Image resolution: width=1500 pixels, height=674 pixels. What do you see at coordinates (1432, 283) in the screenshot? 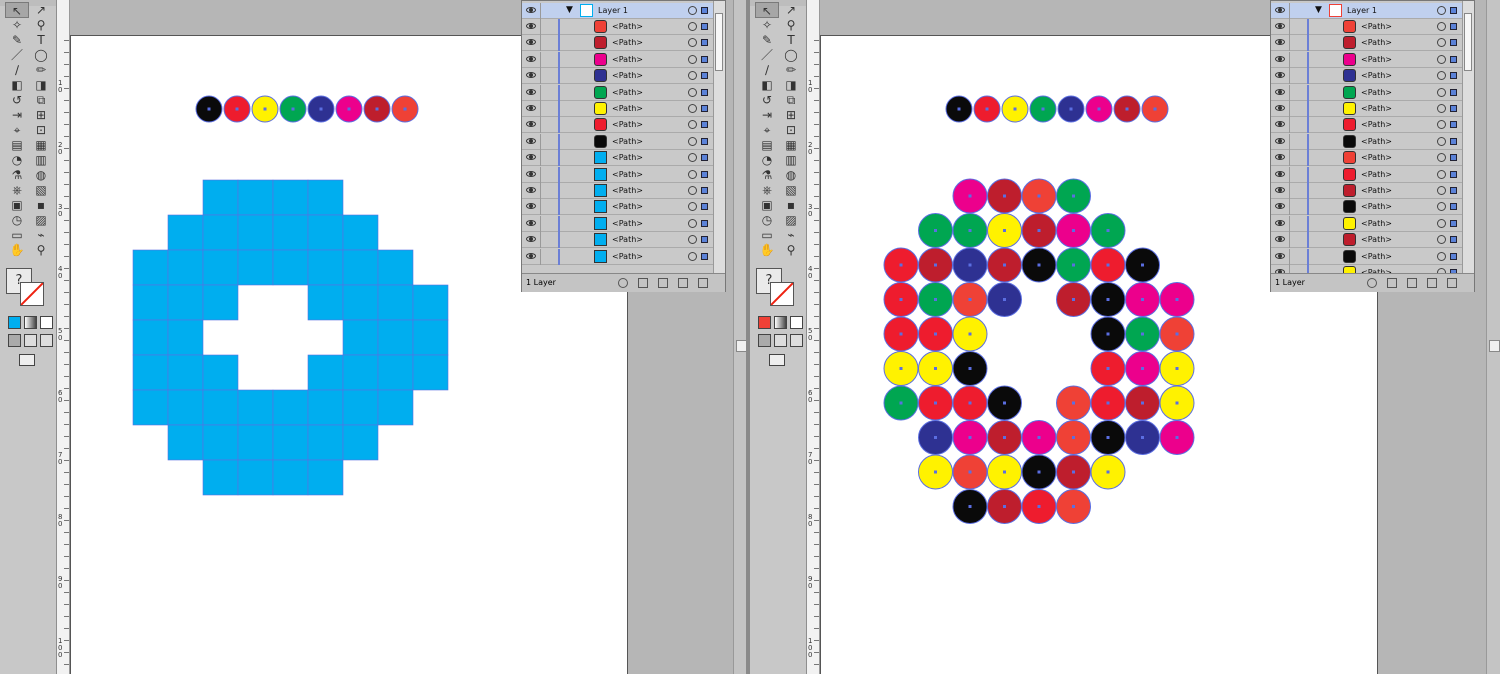
I see `new-layer-icon` at bounding box center [1432, 283].